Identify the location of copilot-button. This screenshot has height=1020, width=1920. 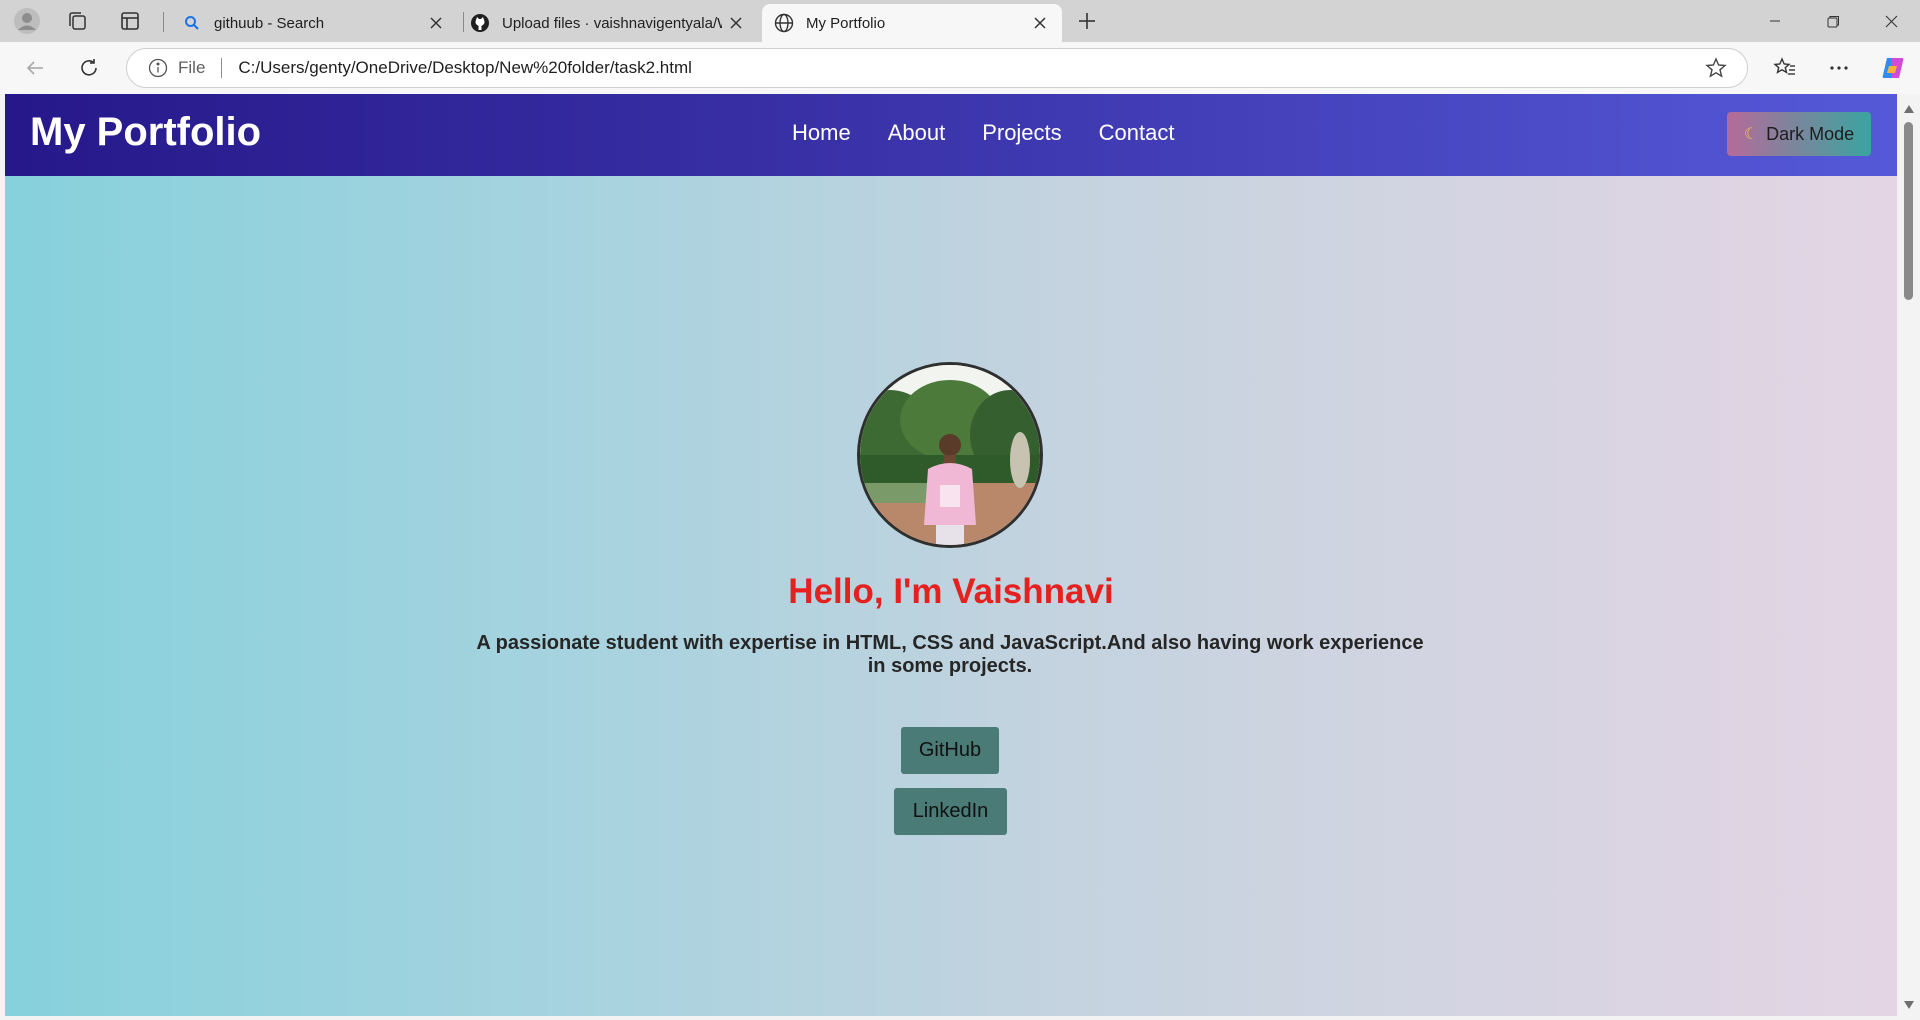
(1893, 68).